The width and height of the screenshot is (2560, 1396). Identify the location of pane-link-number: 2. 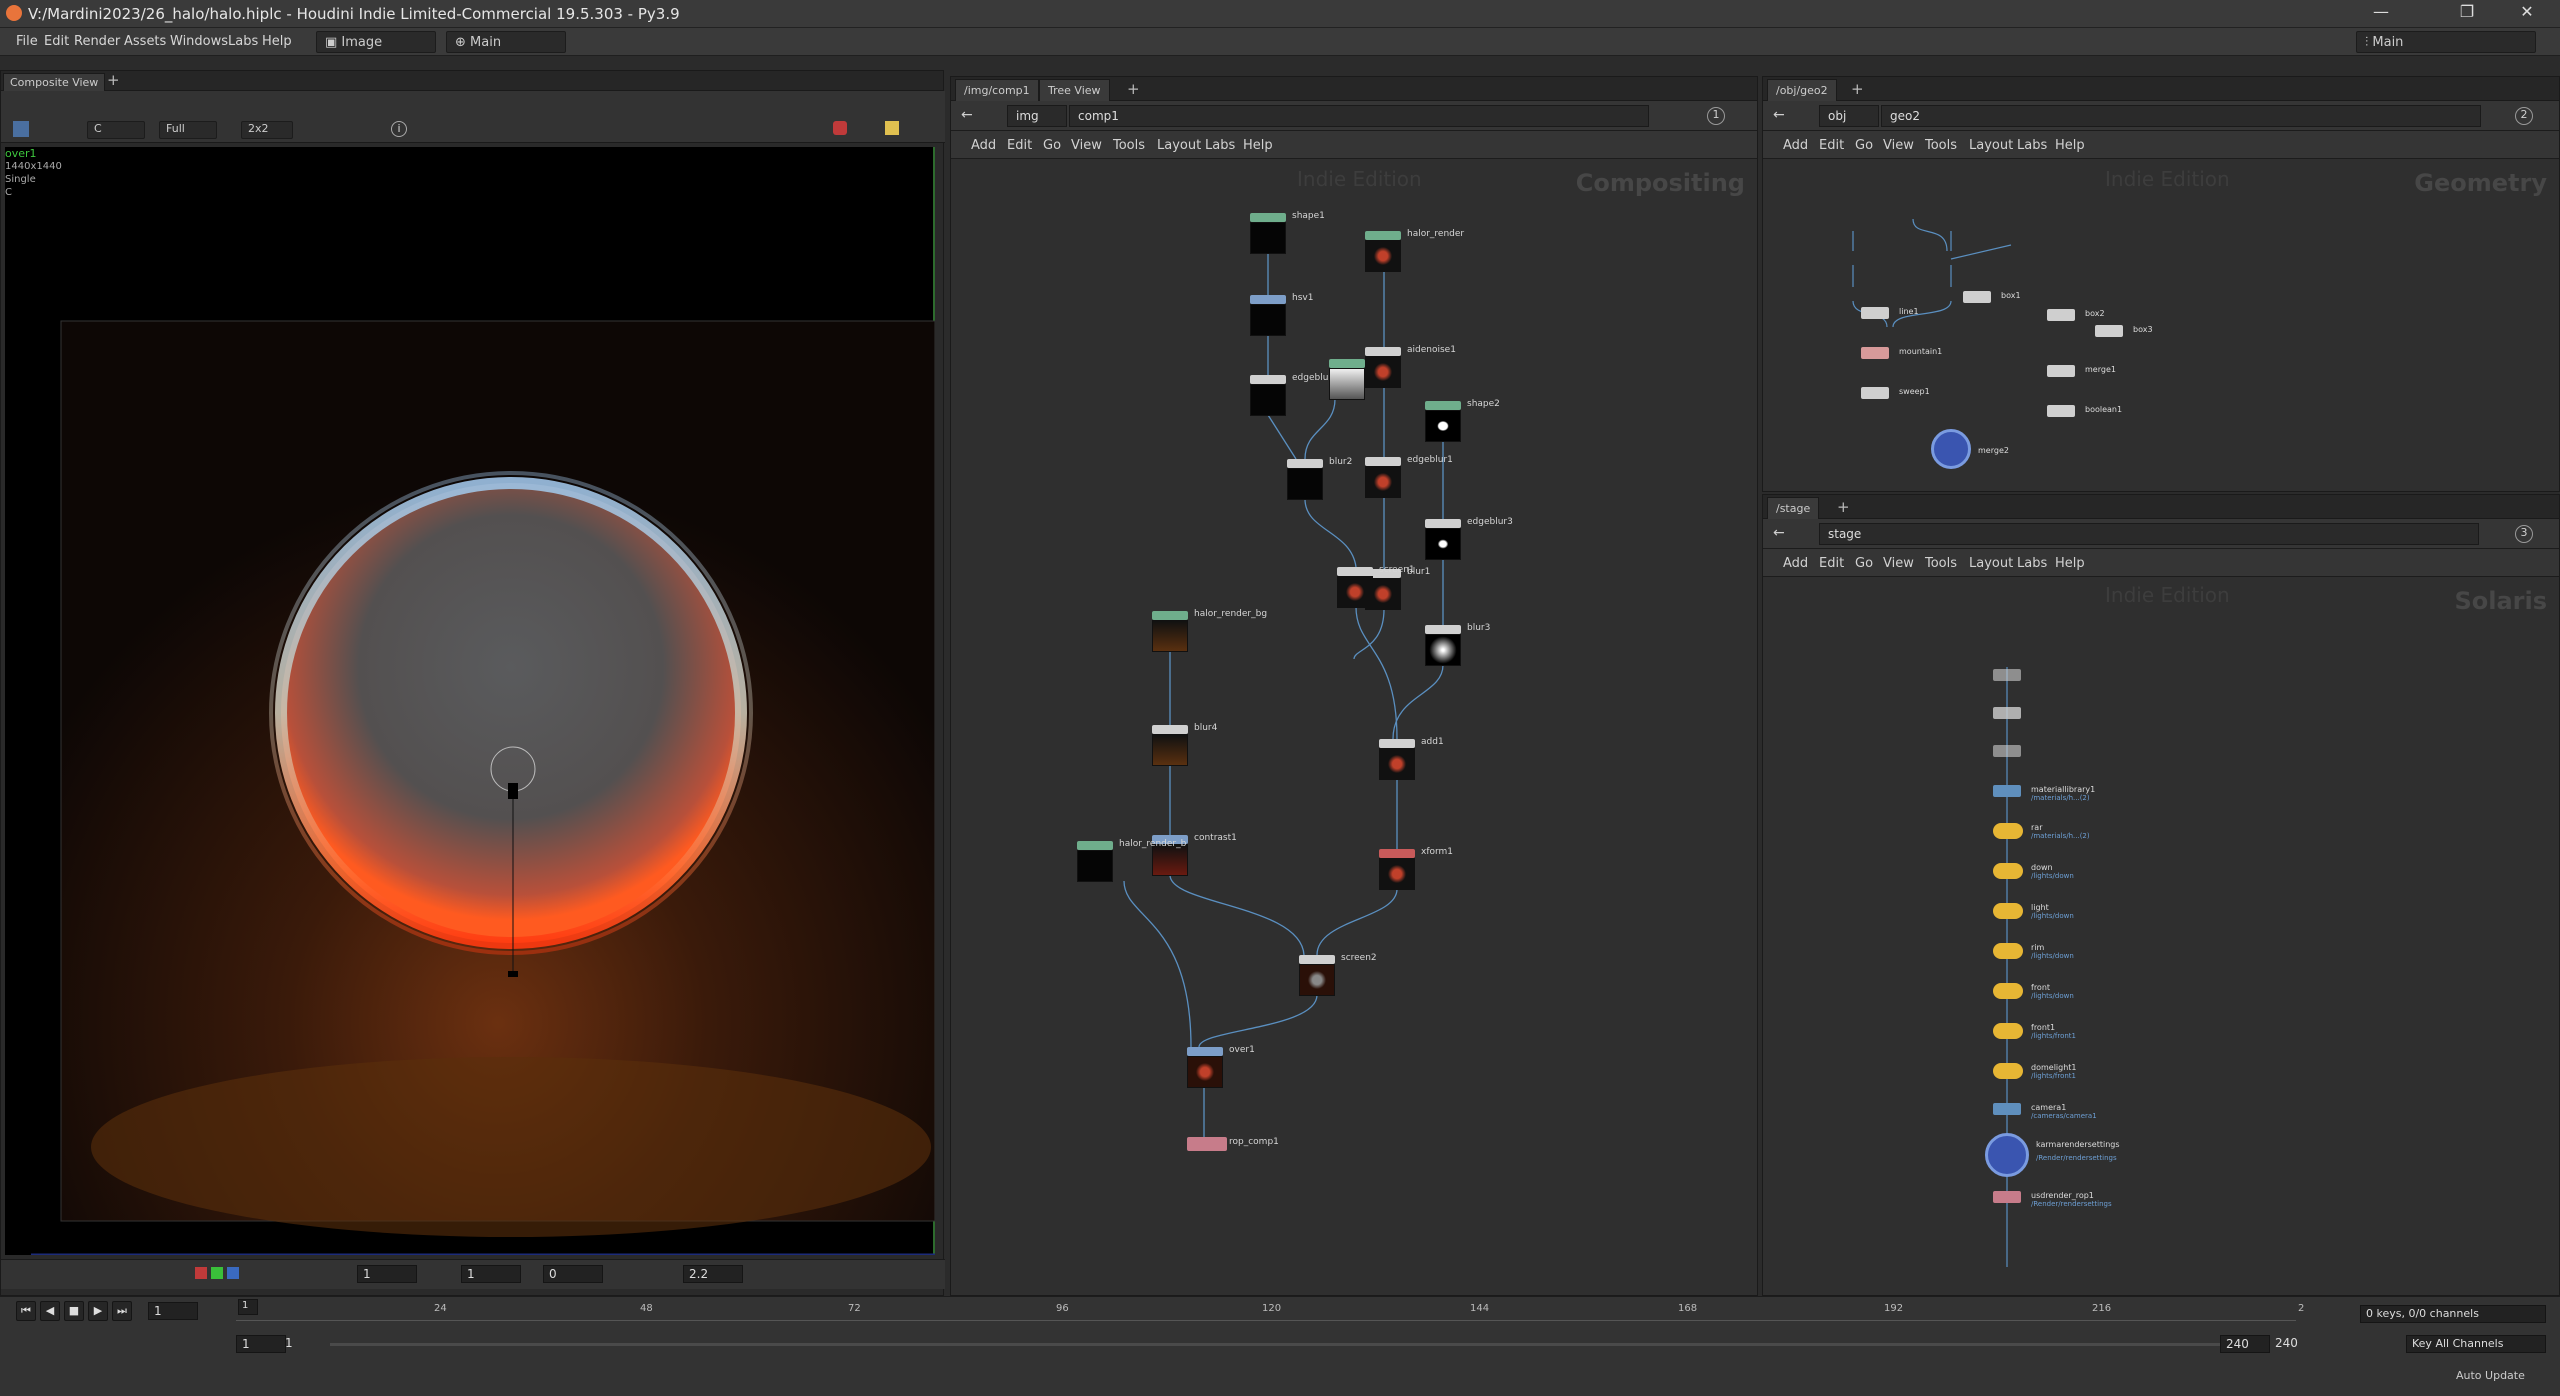
(2524, 116).